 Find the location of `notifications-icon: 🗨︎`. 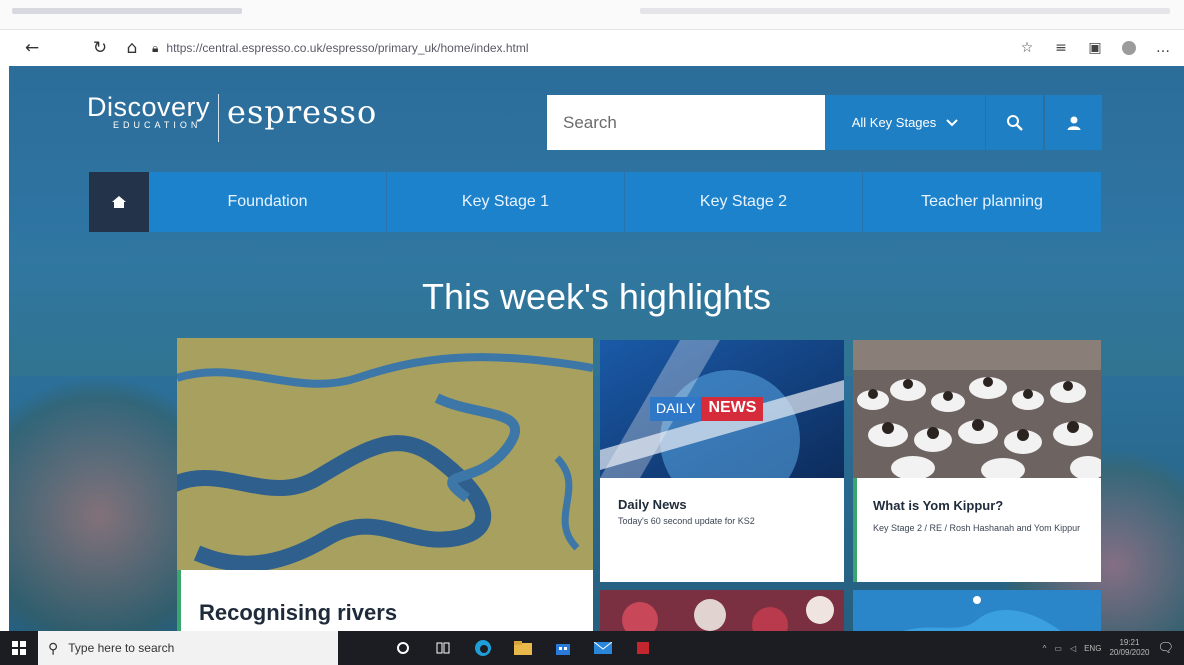

notifications-icon: 🗨︎ is located at coordinates (1165, 648).